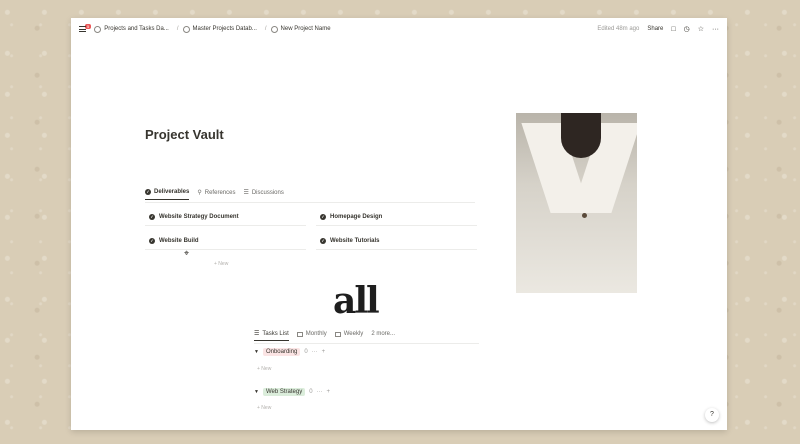 This screenshot has width=800, height=444. I want to click on share-button: Share, so click(655, 29).